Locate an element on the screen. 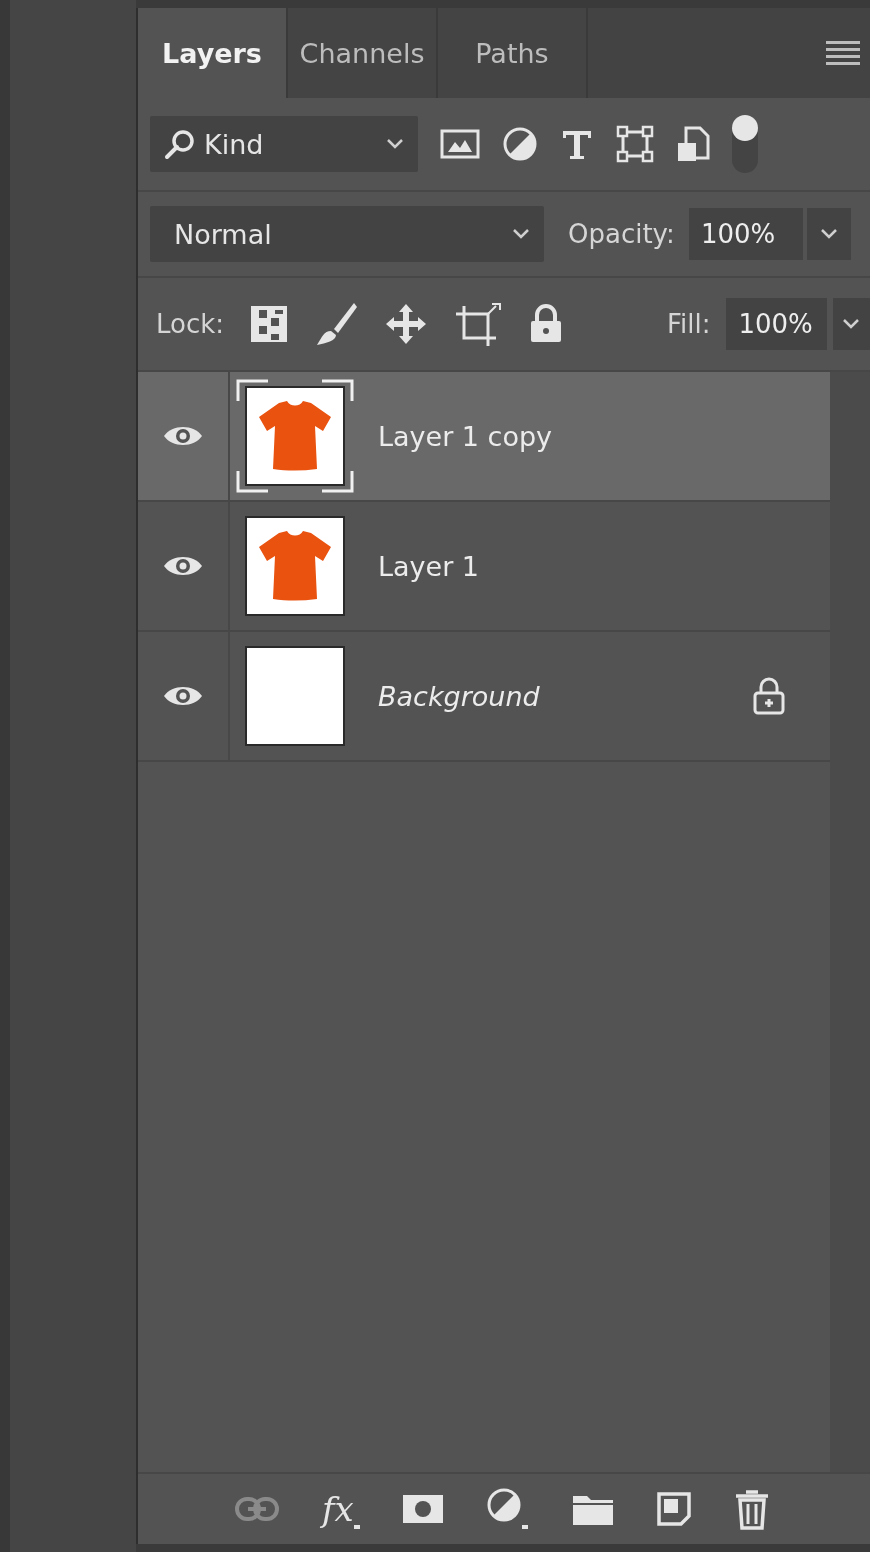 Image resolution: width=870 pixels, height=1552 pixels. opacity-field: 100% is located at coordinates (745, 234).